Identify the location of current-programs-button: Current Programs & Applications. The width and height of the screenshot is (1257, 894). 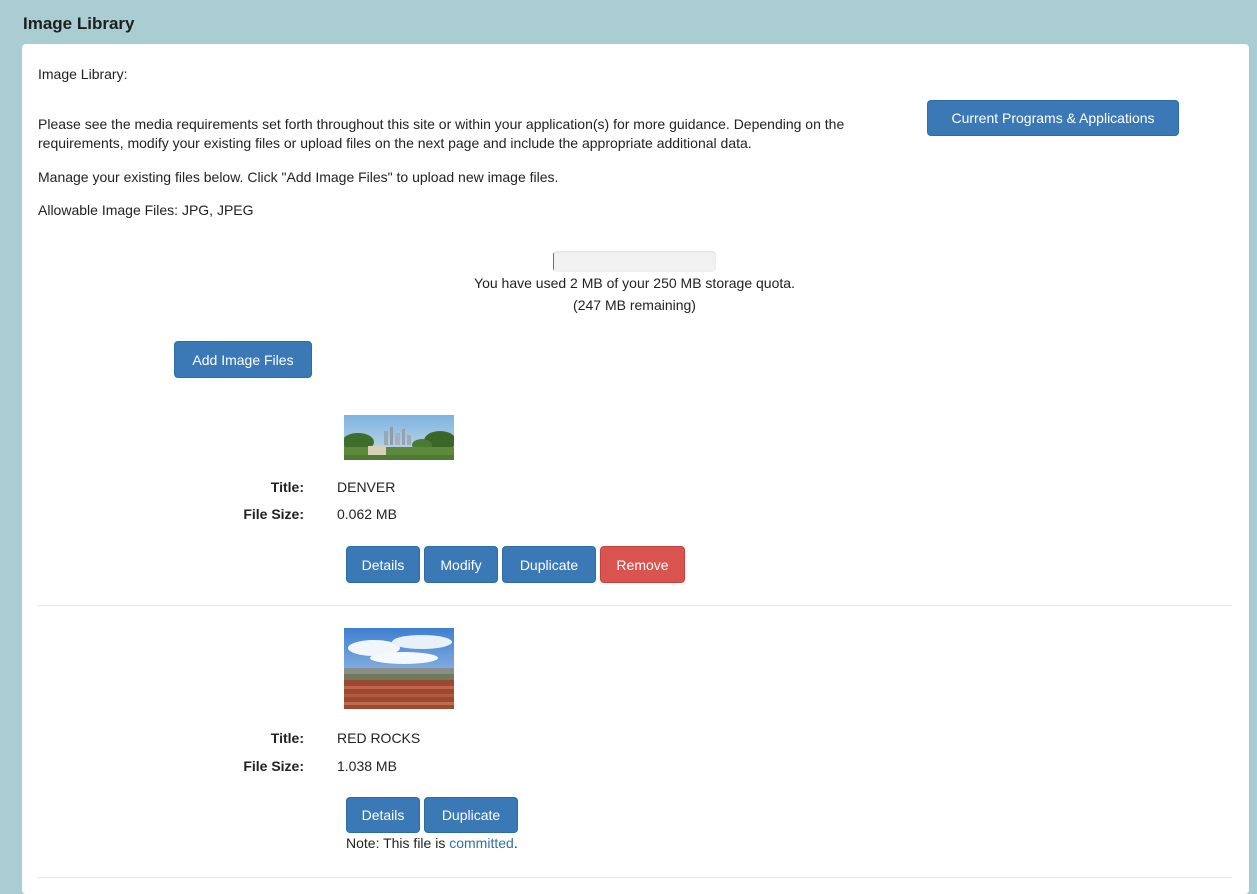
(1053, 118).